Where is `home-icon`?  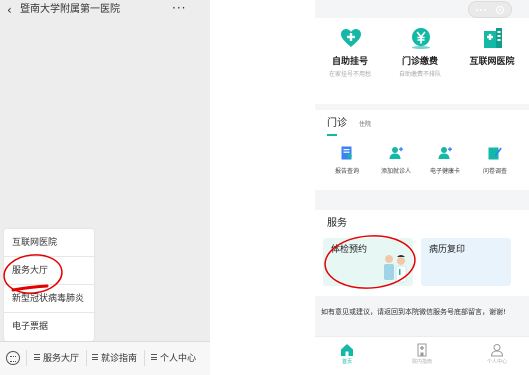
home-icon is located at coordinates (347, 350).